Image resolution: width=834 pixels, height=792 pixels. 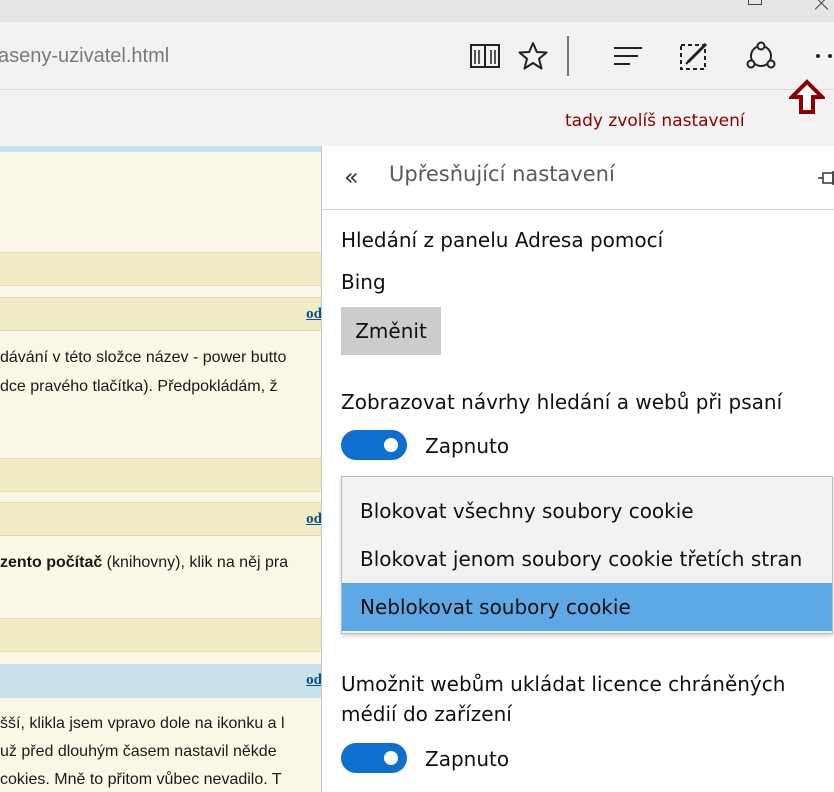 What do you see at coordinates (374, 445) in the screenshot?
I see `suggestions-toggle` at bounding box center [374, 445].